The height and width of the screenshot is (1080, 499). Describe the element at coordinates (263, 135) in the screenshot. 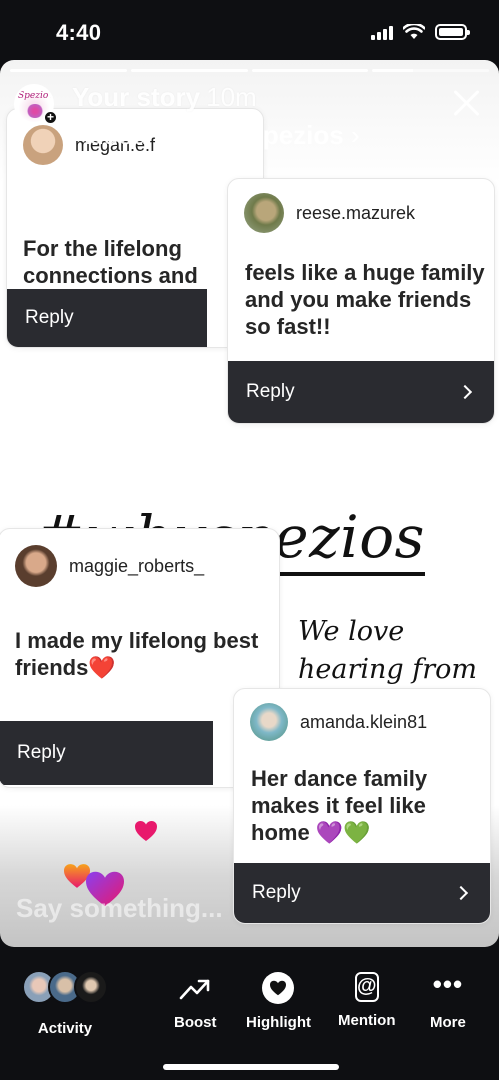

I see `hashtag-link: #whyspezios` at that location.